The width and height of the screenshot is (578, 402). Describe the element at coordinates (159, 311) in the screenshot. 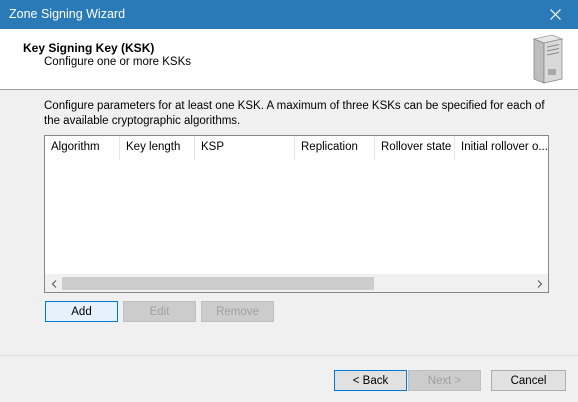

I see `edit-button: Edit` at that location.